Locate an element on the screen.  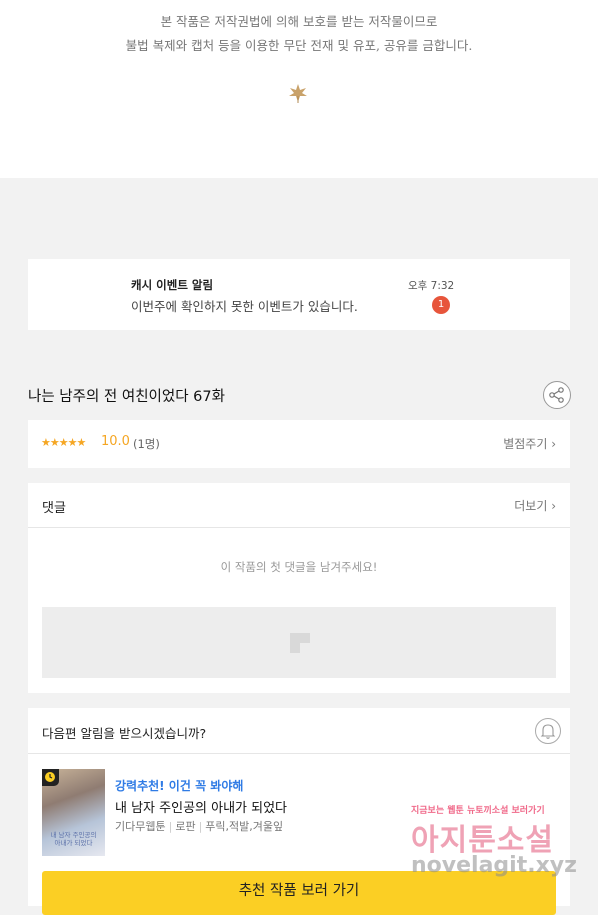
recommend-label: 강력추천! 이건 꼭 봐야해 is located at coordinates (179, 786).